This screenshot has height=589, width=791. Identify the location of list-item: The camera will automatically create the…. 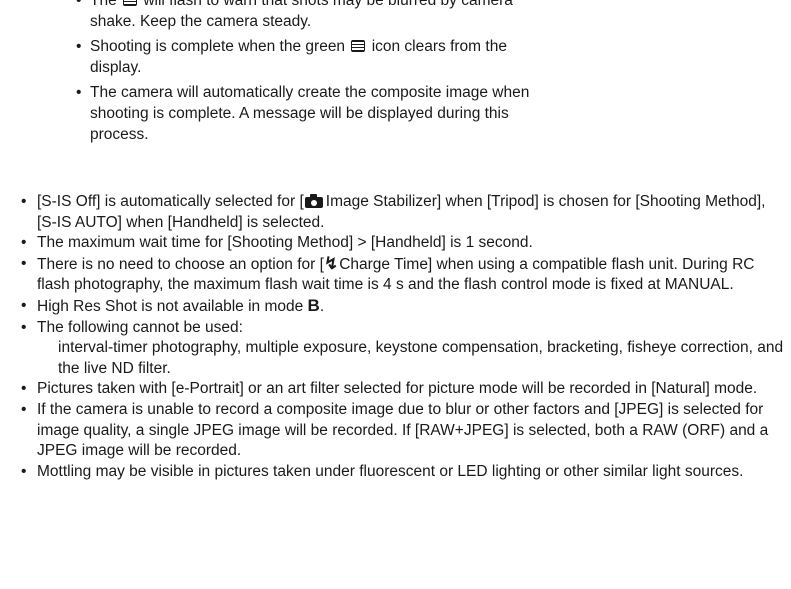
(310, 114).